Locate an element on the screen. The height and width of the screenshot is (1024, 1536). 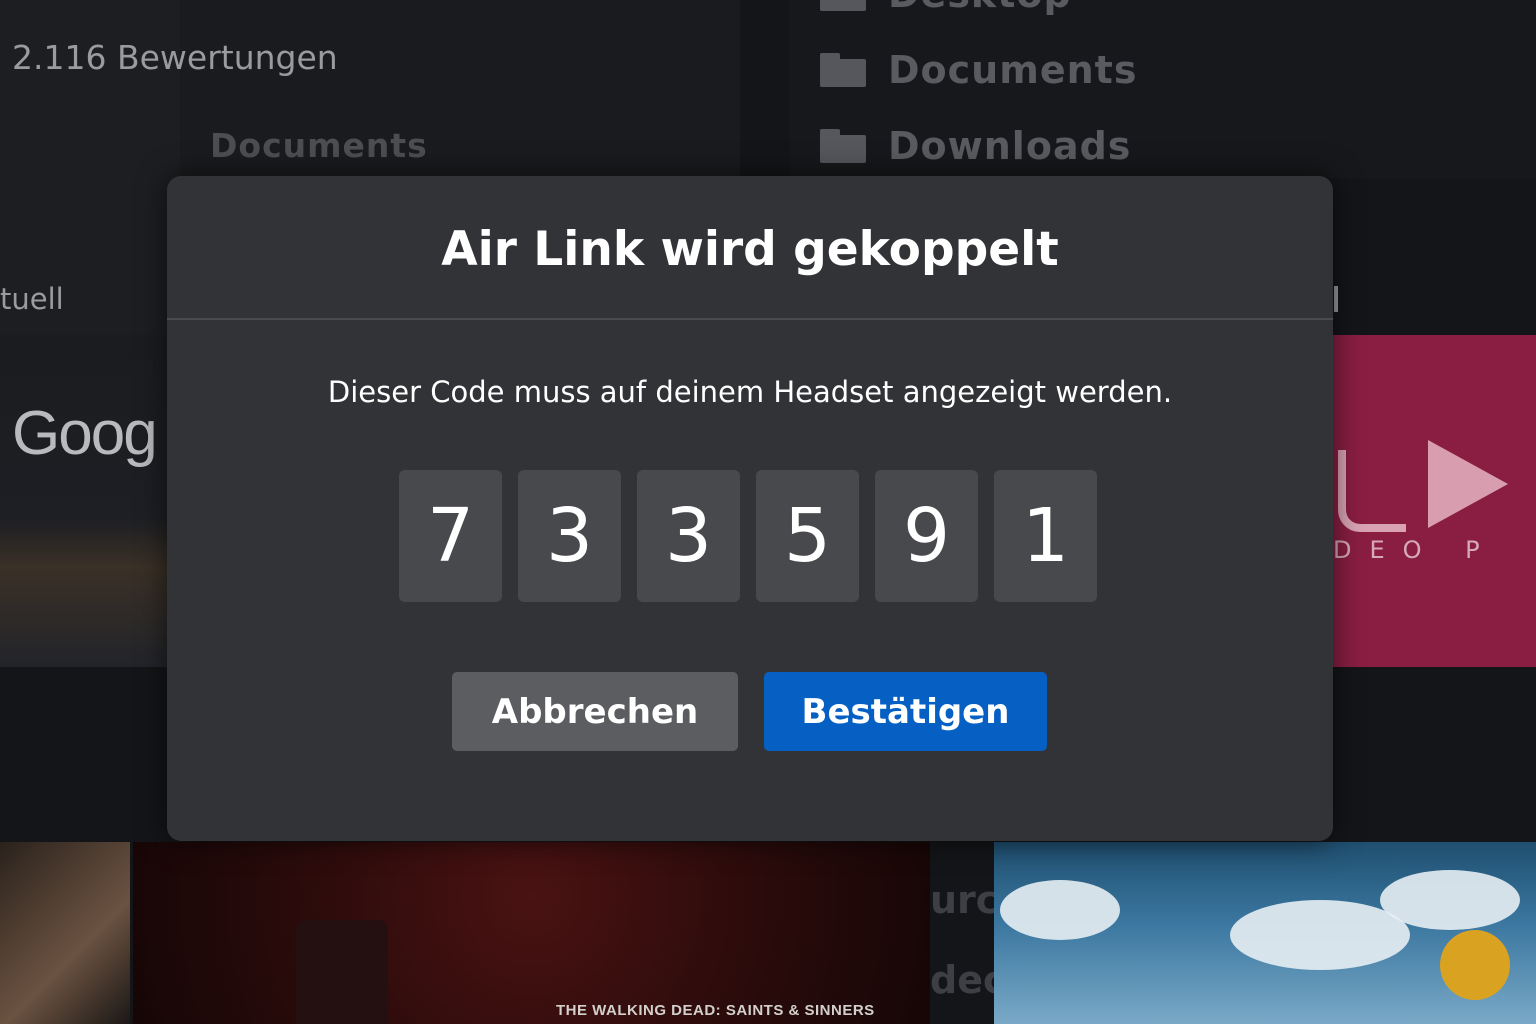
code-digit: 5 is located at coordinates (807, 536).